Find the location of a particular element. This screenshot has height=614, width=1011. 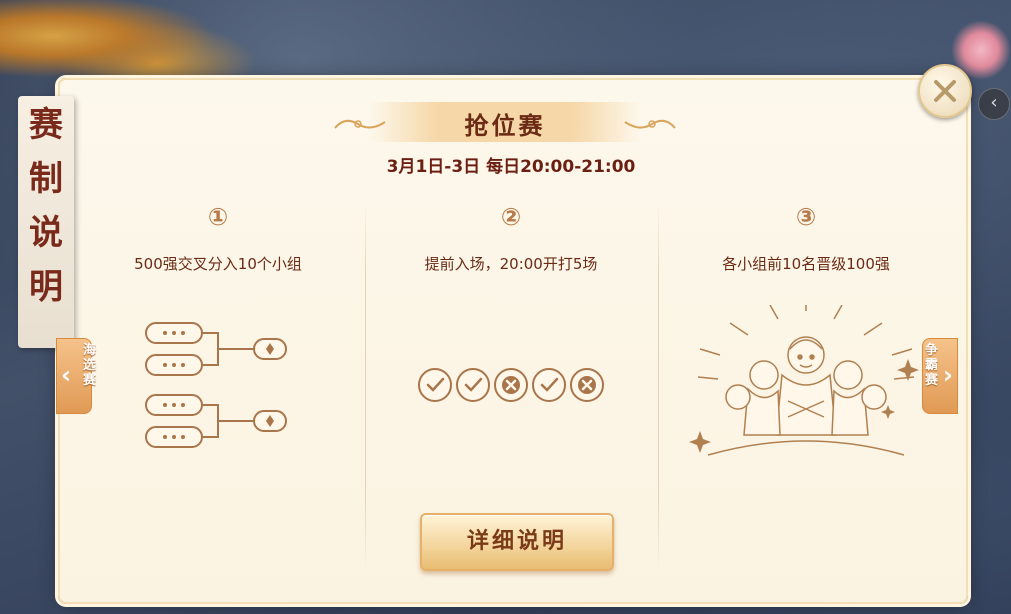

title-banner: 抢位赛 is located at coordinates (505, 122).